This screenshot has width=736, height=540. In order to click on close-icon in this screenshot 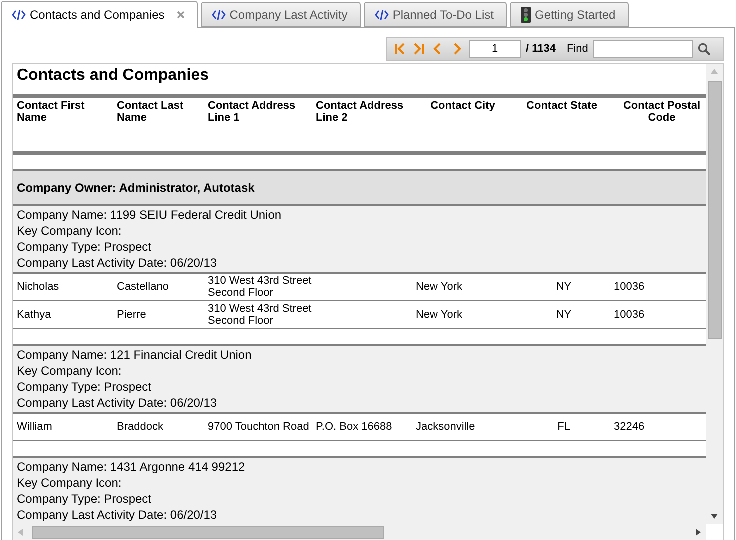, I will do `click(180, 15)`.